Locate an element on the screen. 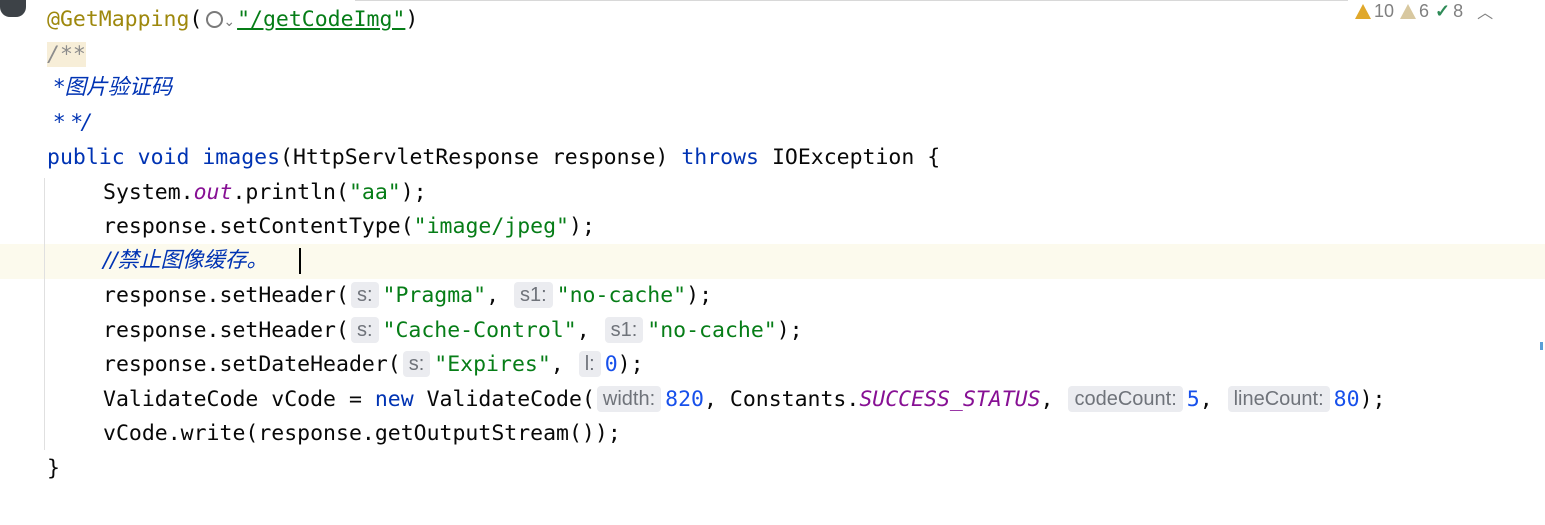  doc-comment-text: *图片验证码 is located at coordinates (110, 87).